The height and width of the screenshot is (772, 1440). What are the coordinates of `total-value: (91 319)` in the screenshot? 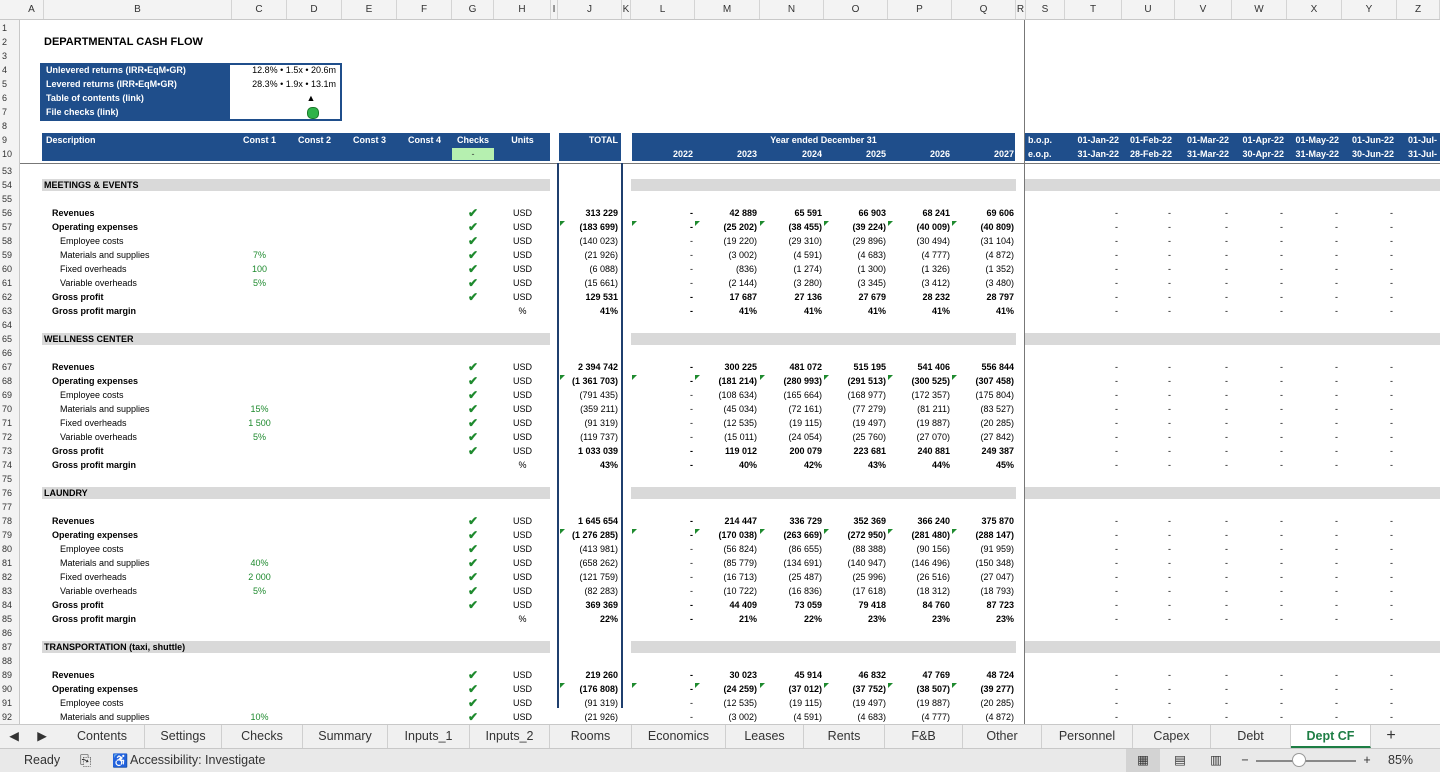 It's located at (589, 423).